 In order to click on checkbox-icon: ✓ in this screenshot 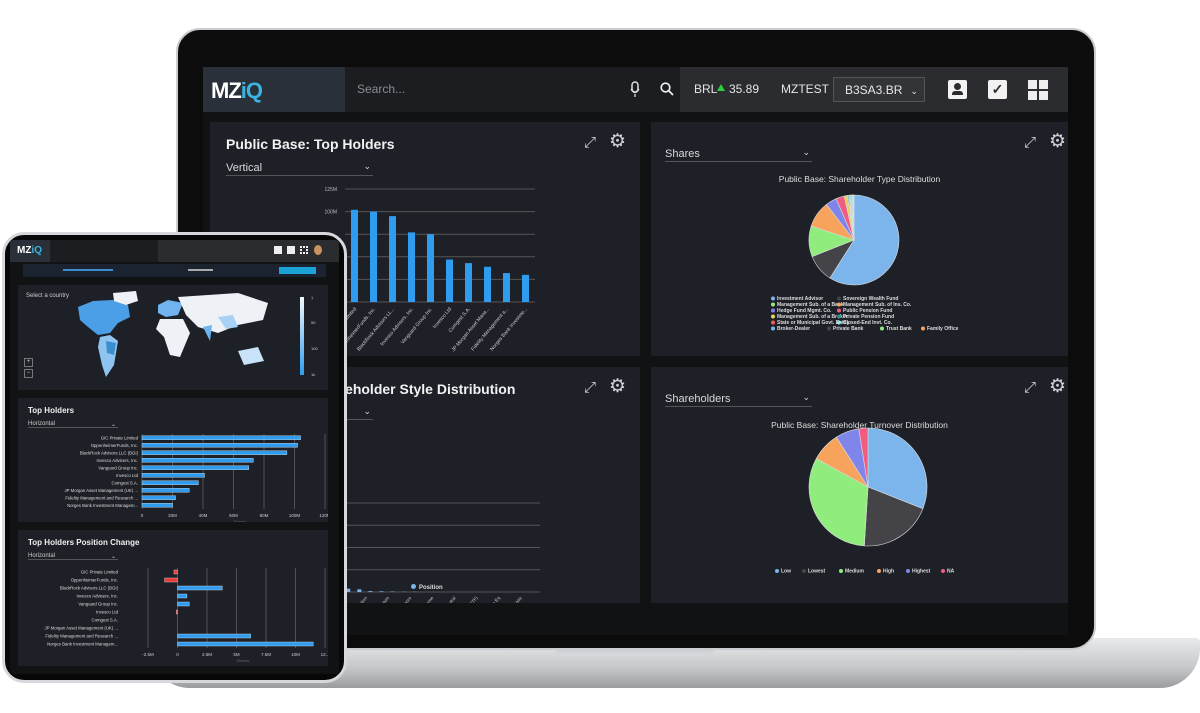, I will do `click(997, 89)`.